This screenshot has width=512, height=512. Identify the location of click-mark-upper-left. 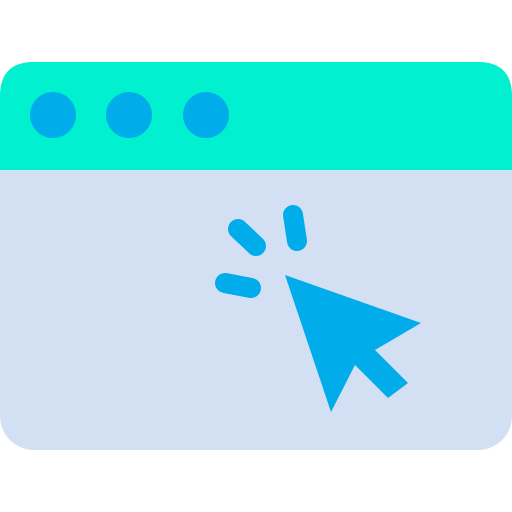
(247, 237).